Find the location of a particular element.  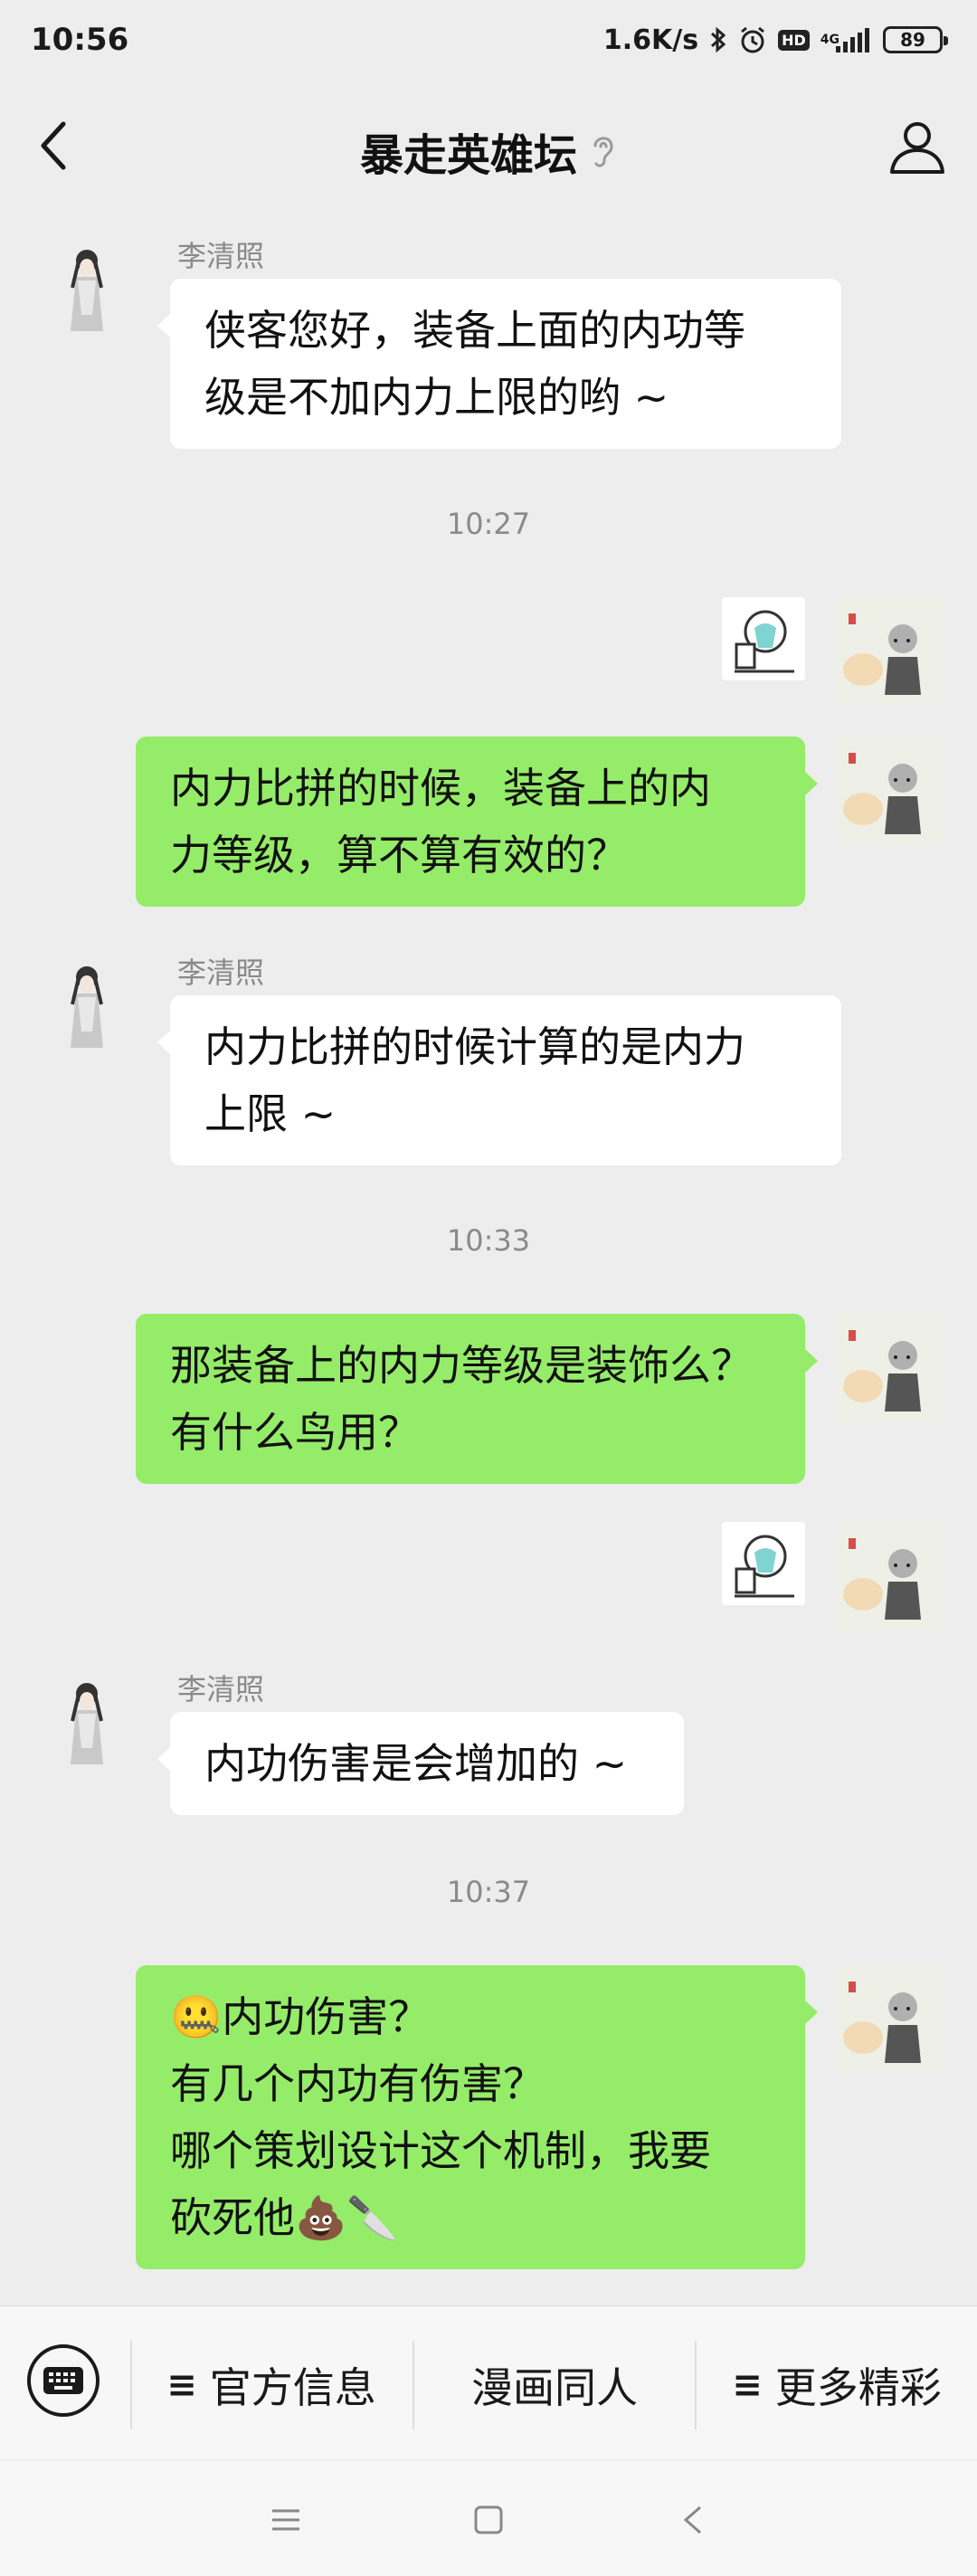

battery-icon: 89 is located at coordinates (915, 39).